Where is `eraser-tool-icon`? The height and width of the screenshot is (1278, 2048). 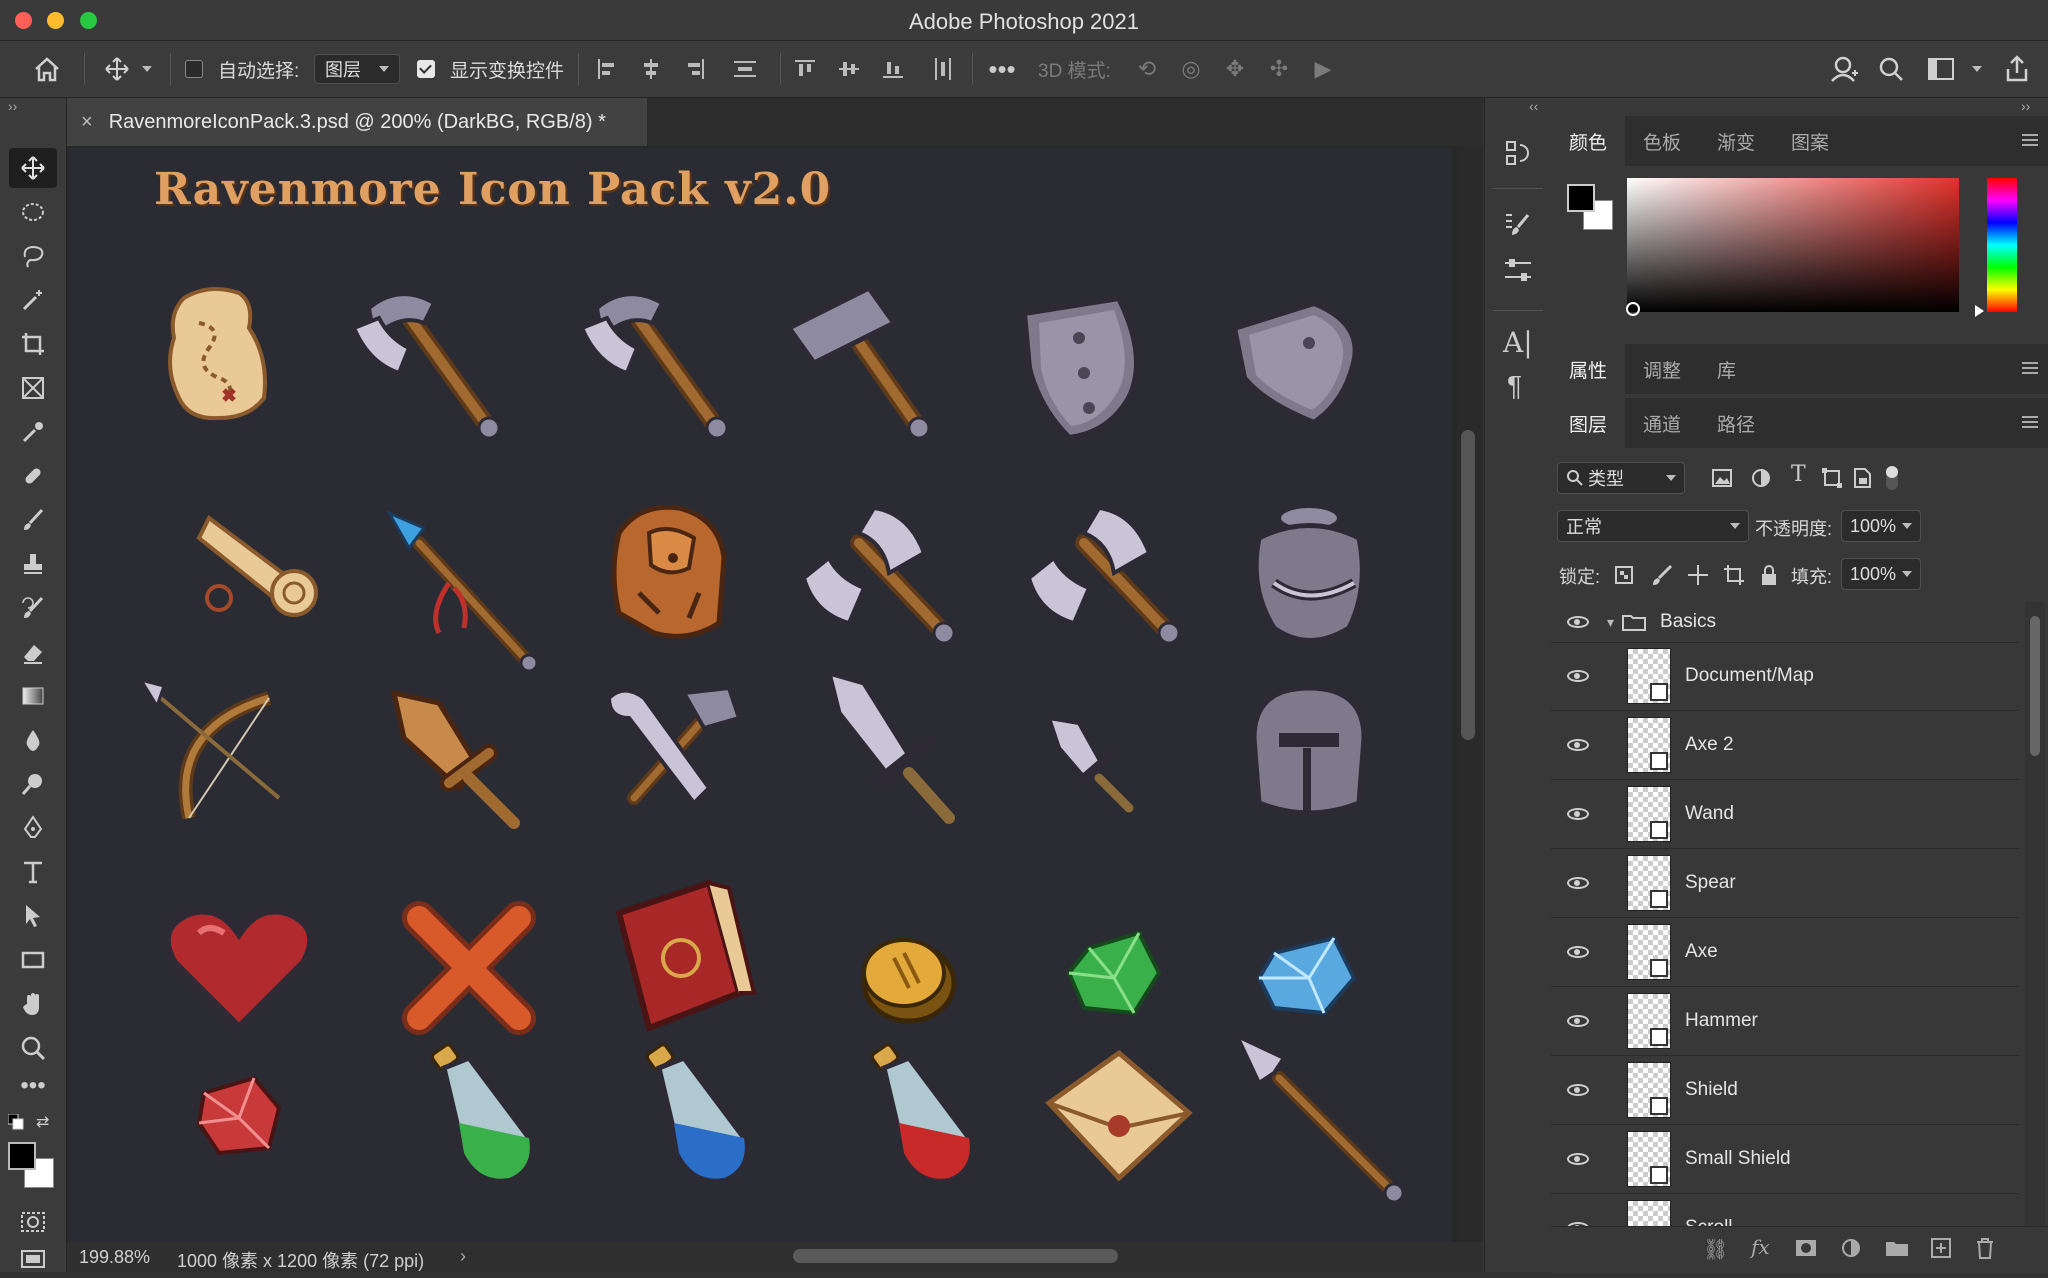
eraser-tool-icon is located at coordinates (33, 652).